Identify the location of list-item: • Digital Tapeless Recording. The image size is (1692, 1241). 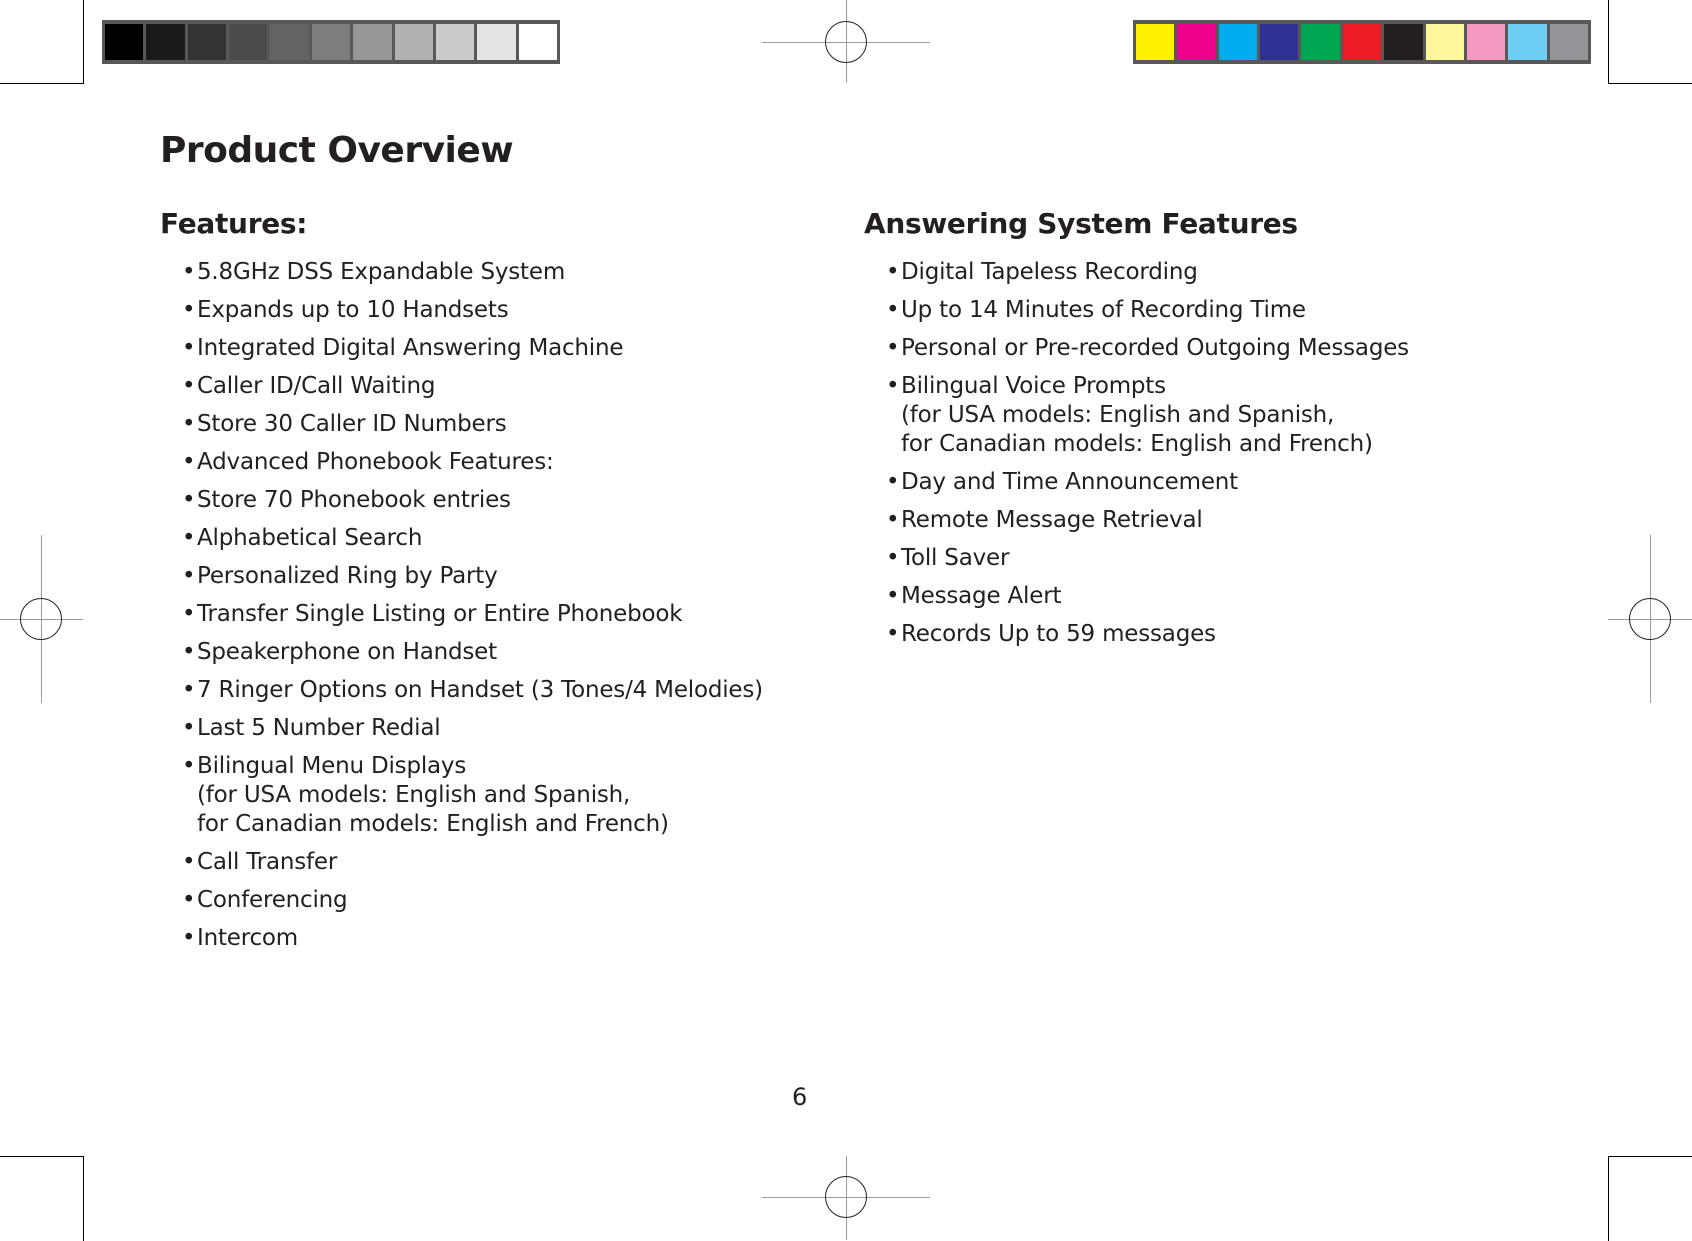
(1147, 272).